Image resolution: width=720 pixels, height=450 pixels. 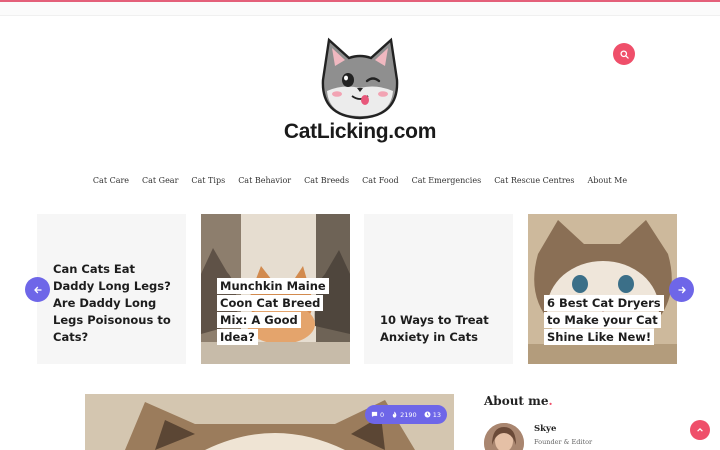 What do you see at coordinates (447, 180) in the screenshot?
I see `nav-item-cat-emergencies: Cat Emergencies` at bounding box center [447, 180].